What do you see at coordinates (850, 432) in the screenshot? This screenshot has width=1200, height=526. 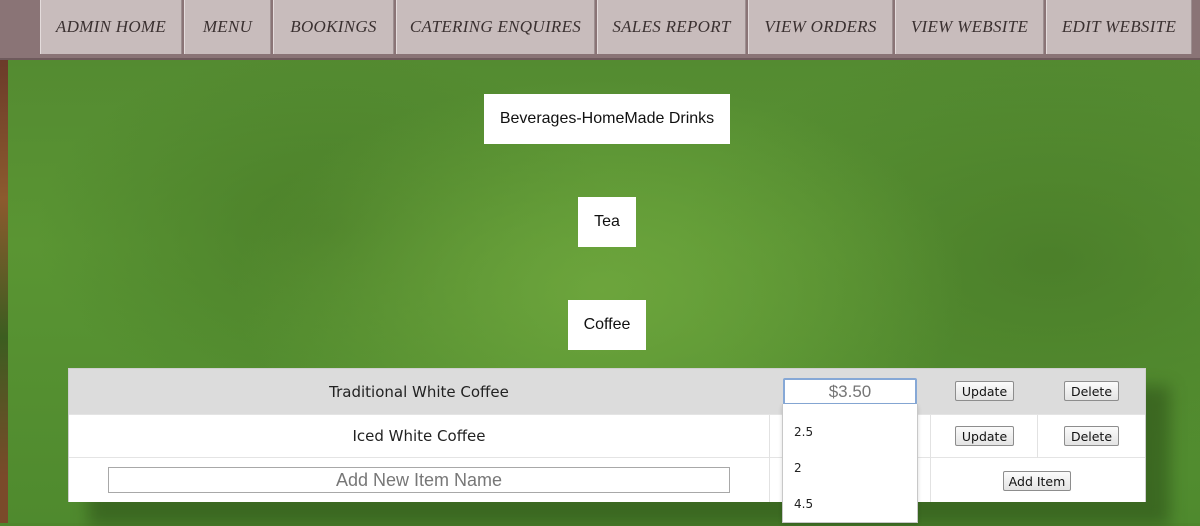 I see `autocomplete-option: 2.5` at bounding box center [850, 432].